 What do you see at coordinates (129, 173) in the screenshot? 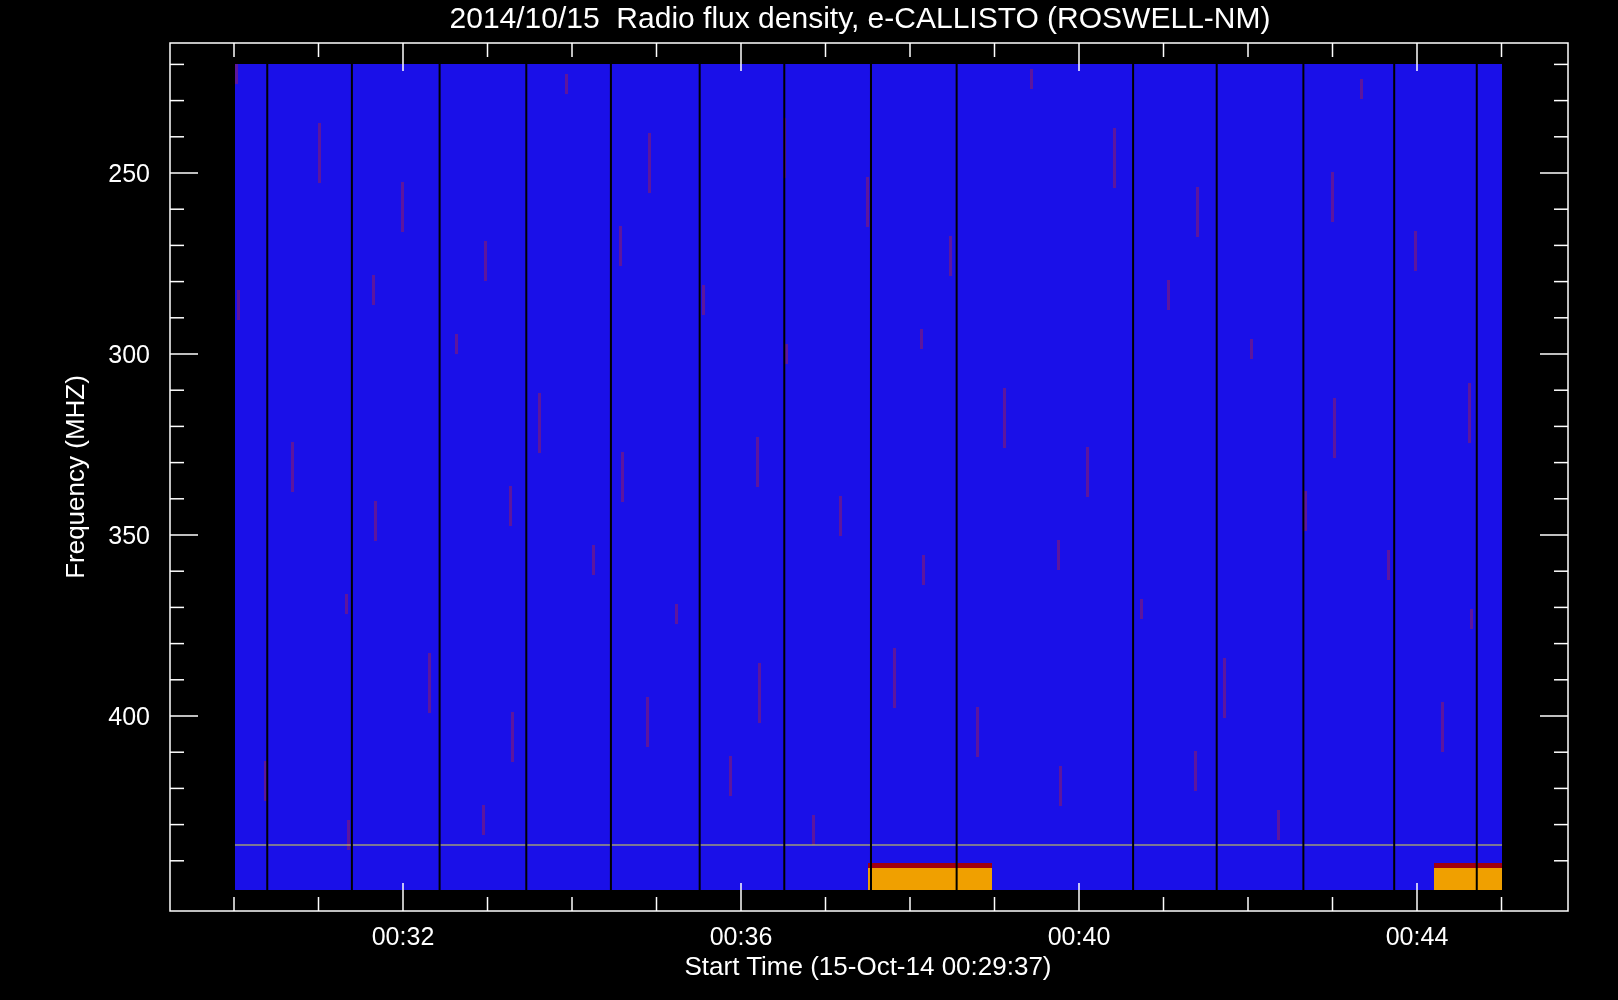
I see `y-tick-label: 250` at bounding box center [129, 173].